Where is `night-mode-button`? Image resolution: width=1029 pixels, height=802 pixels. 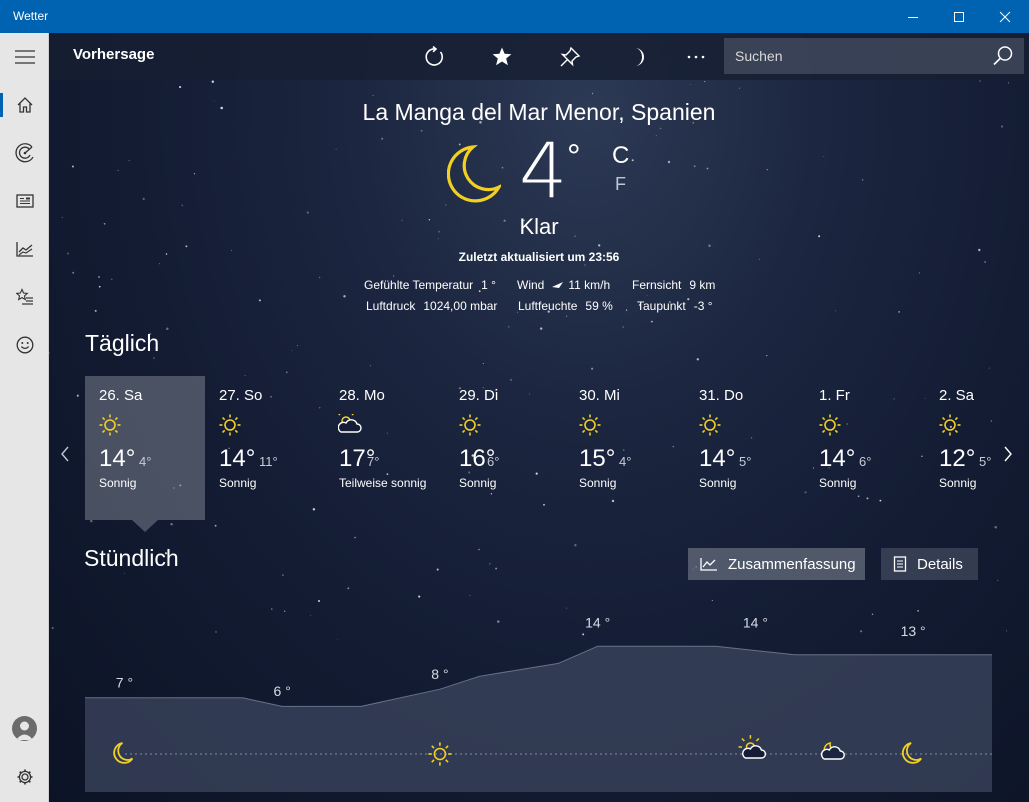
night-mode-button is located at coordinates (637, 57).